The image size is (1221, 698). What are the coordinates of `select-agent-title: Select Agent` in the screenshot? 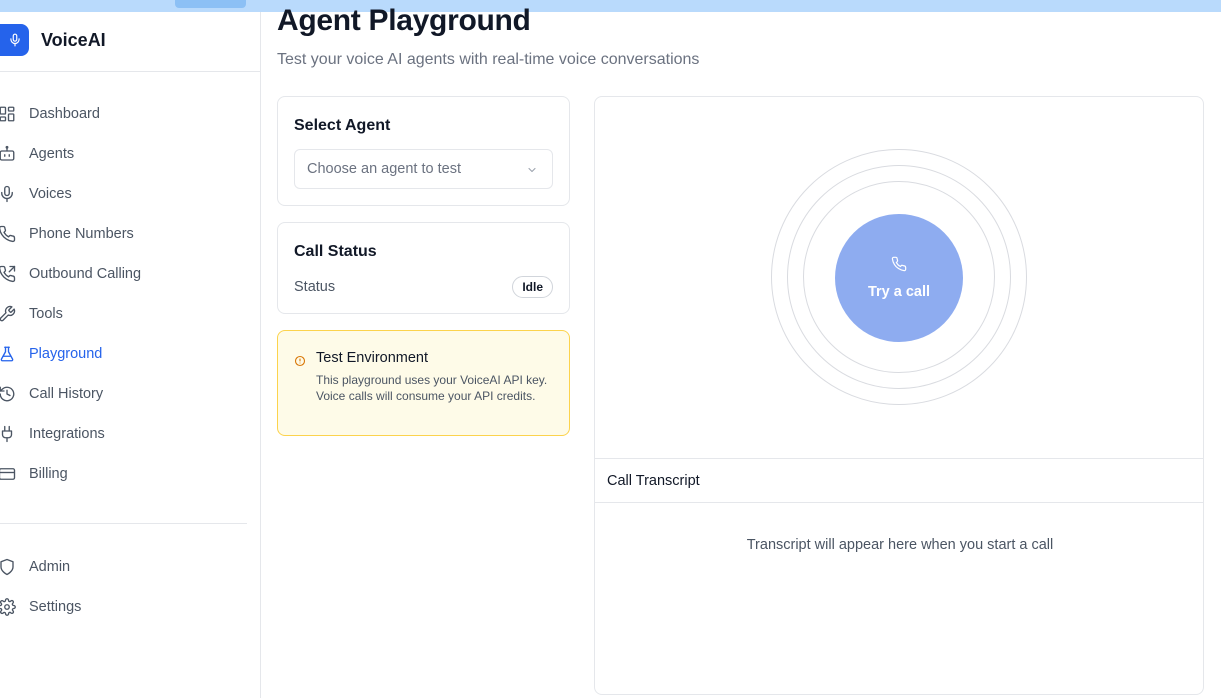 It's located at (342, 125).